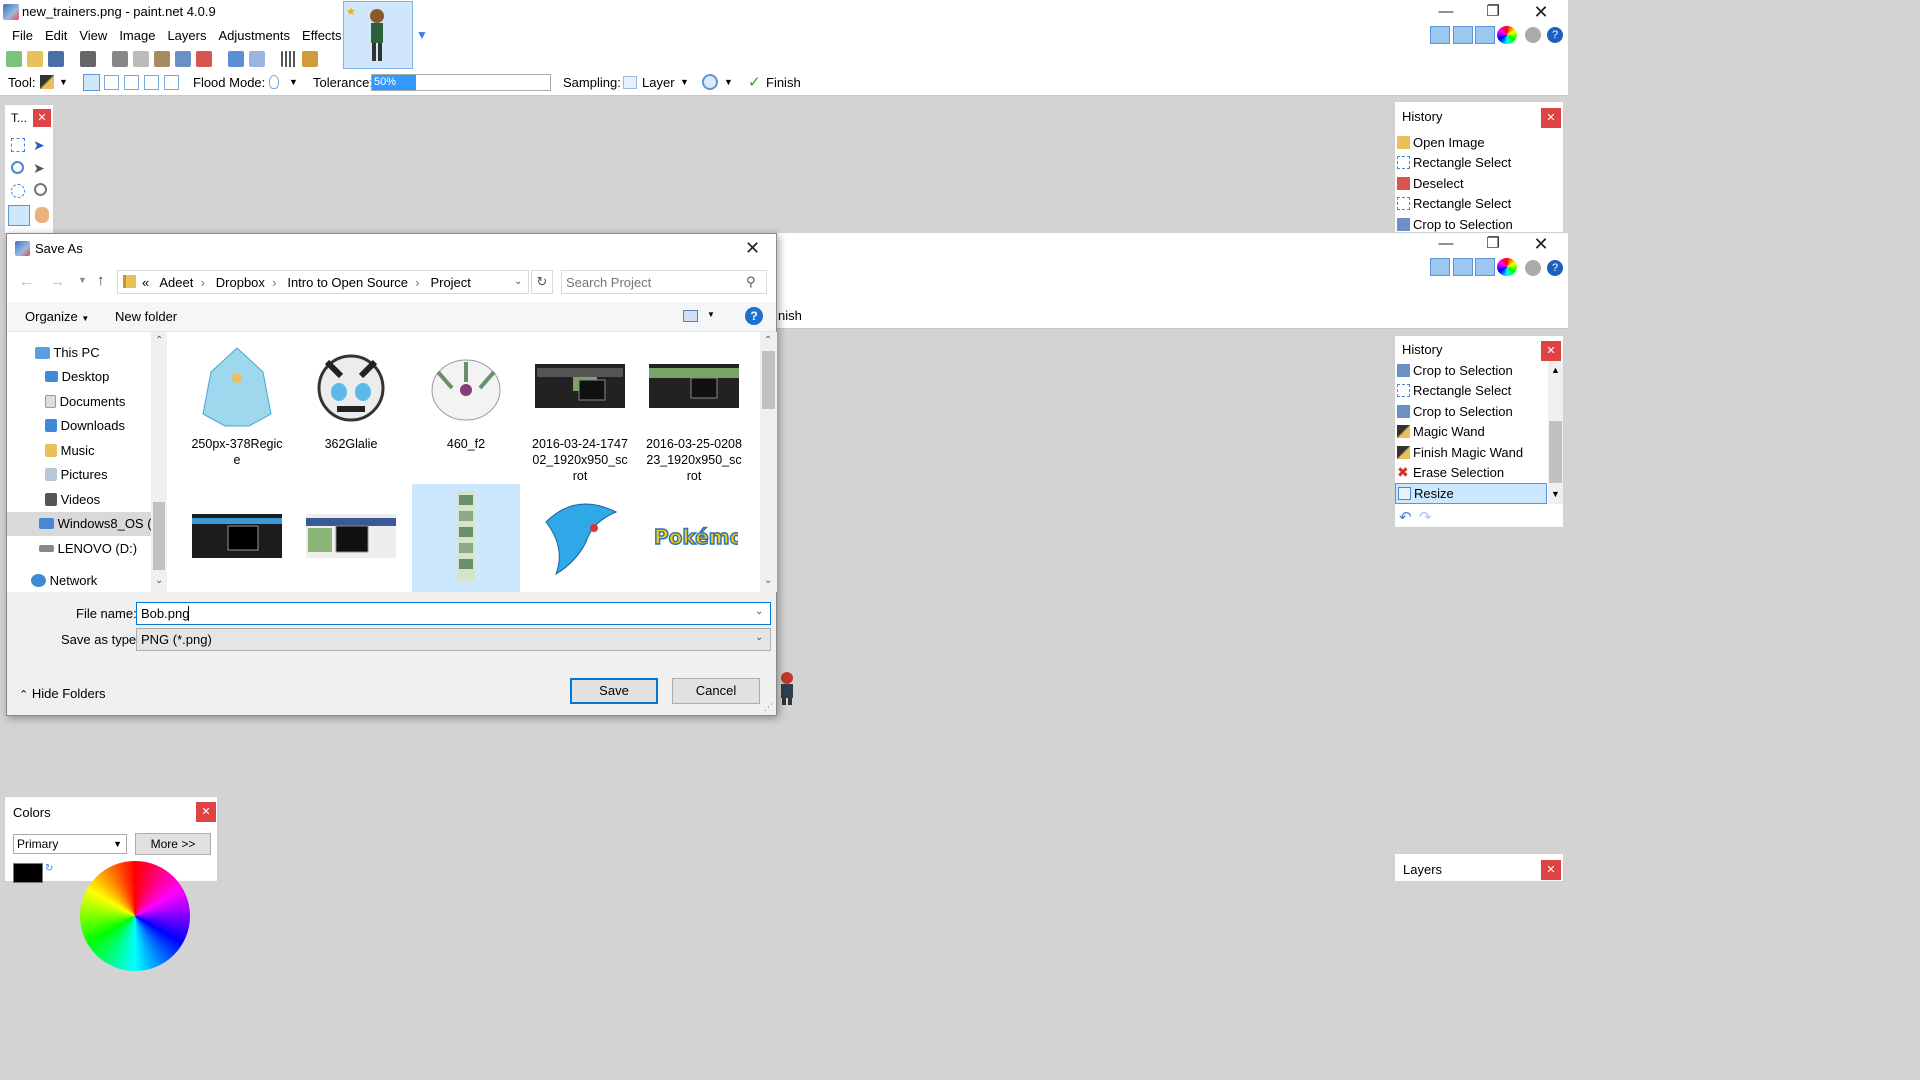 This screenshot has width=1920, height=1080. What do you see at coordinates (694, 412) in the screenshot?
I see `file-item: 2016-03-25-020823_1920x950_scrot` at bounding box center [694, 412].